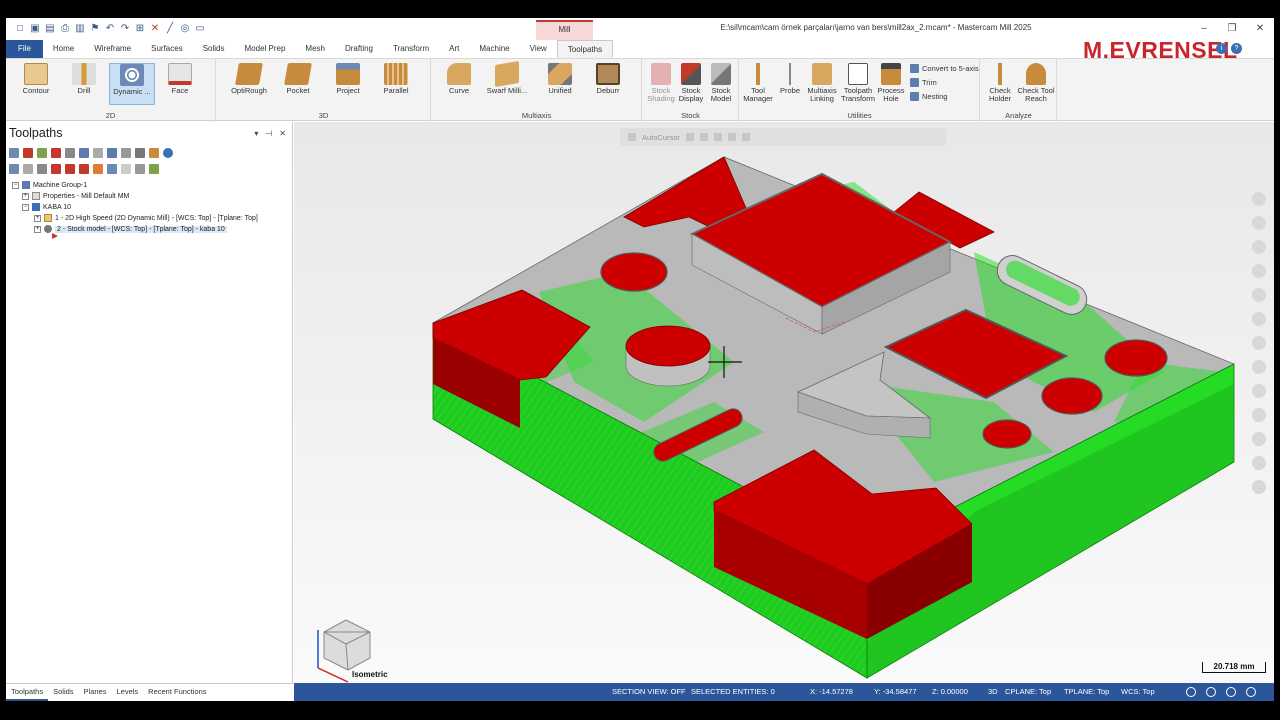 The image size is (1280, 720). I want to click on check-holder-button: Check Holder, so click(1000, 84).